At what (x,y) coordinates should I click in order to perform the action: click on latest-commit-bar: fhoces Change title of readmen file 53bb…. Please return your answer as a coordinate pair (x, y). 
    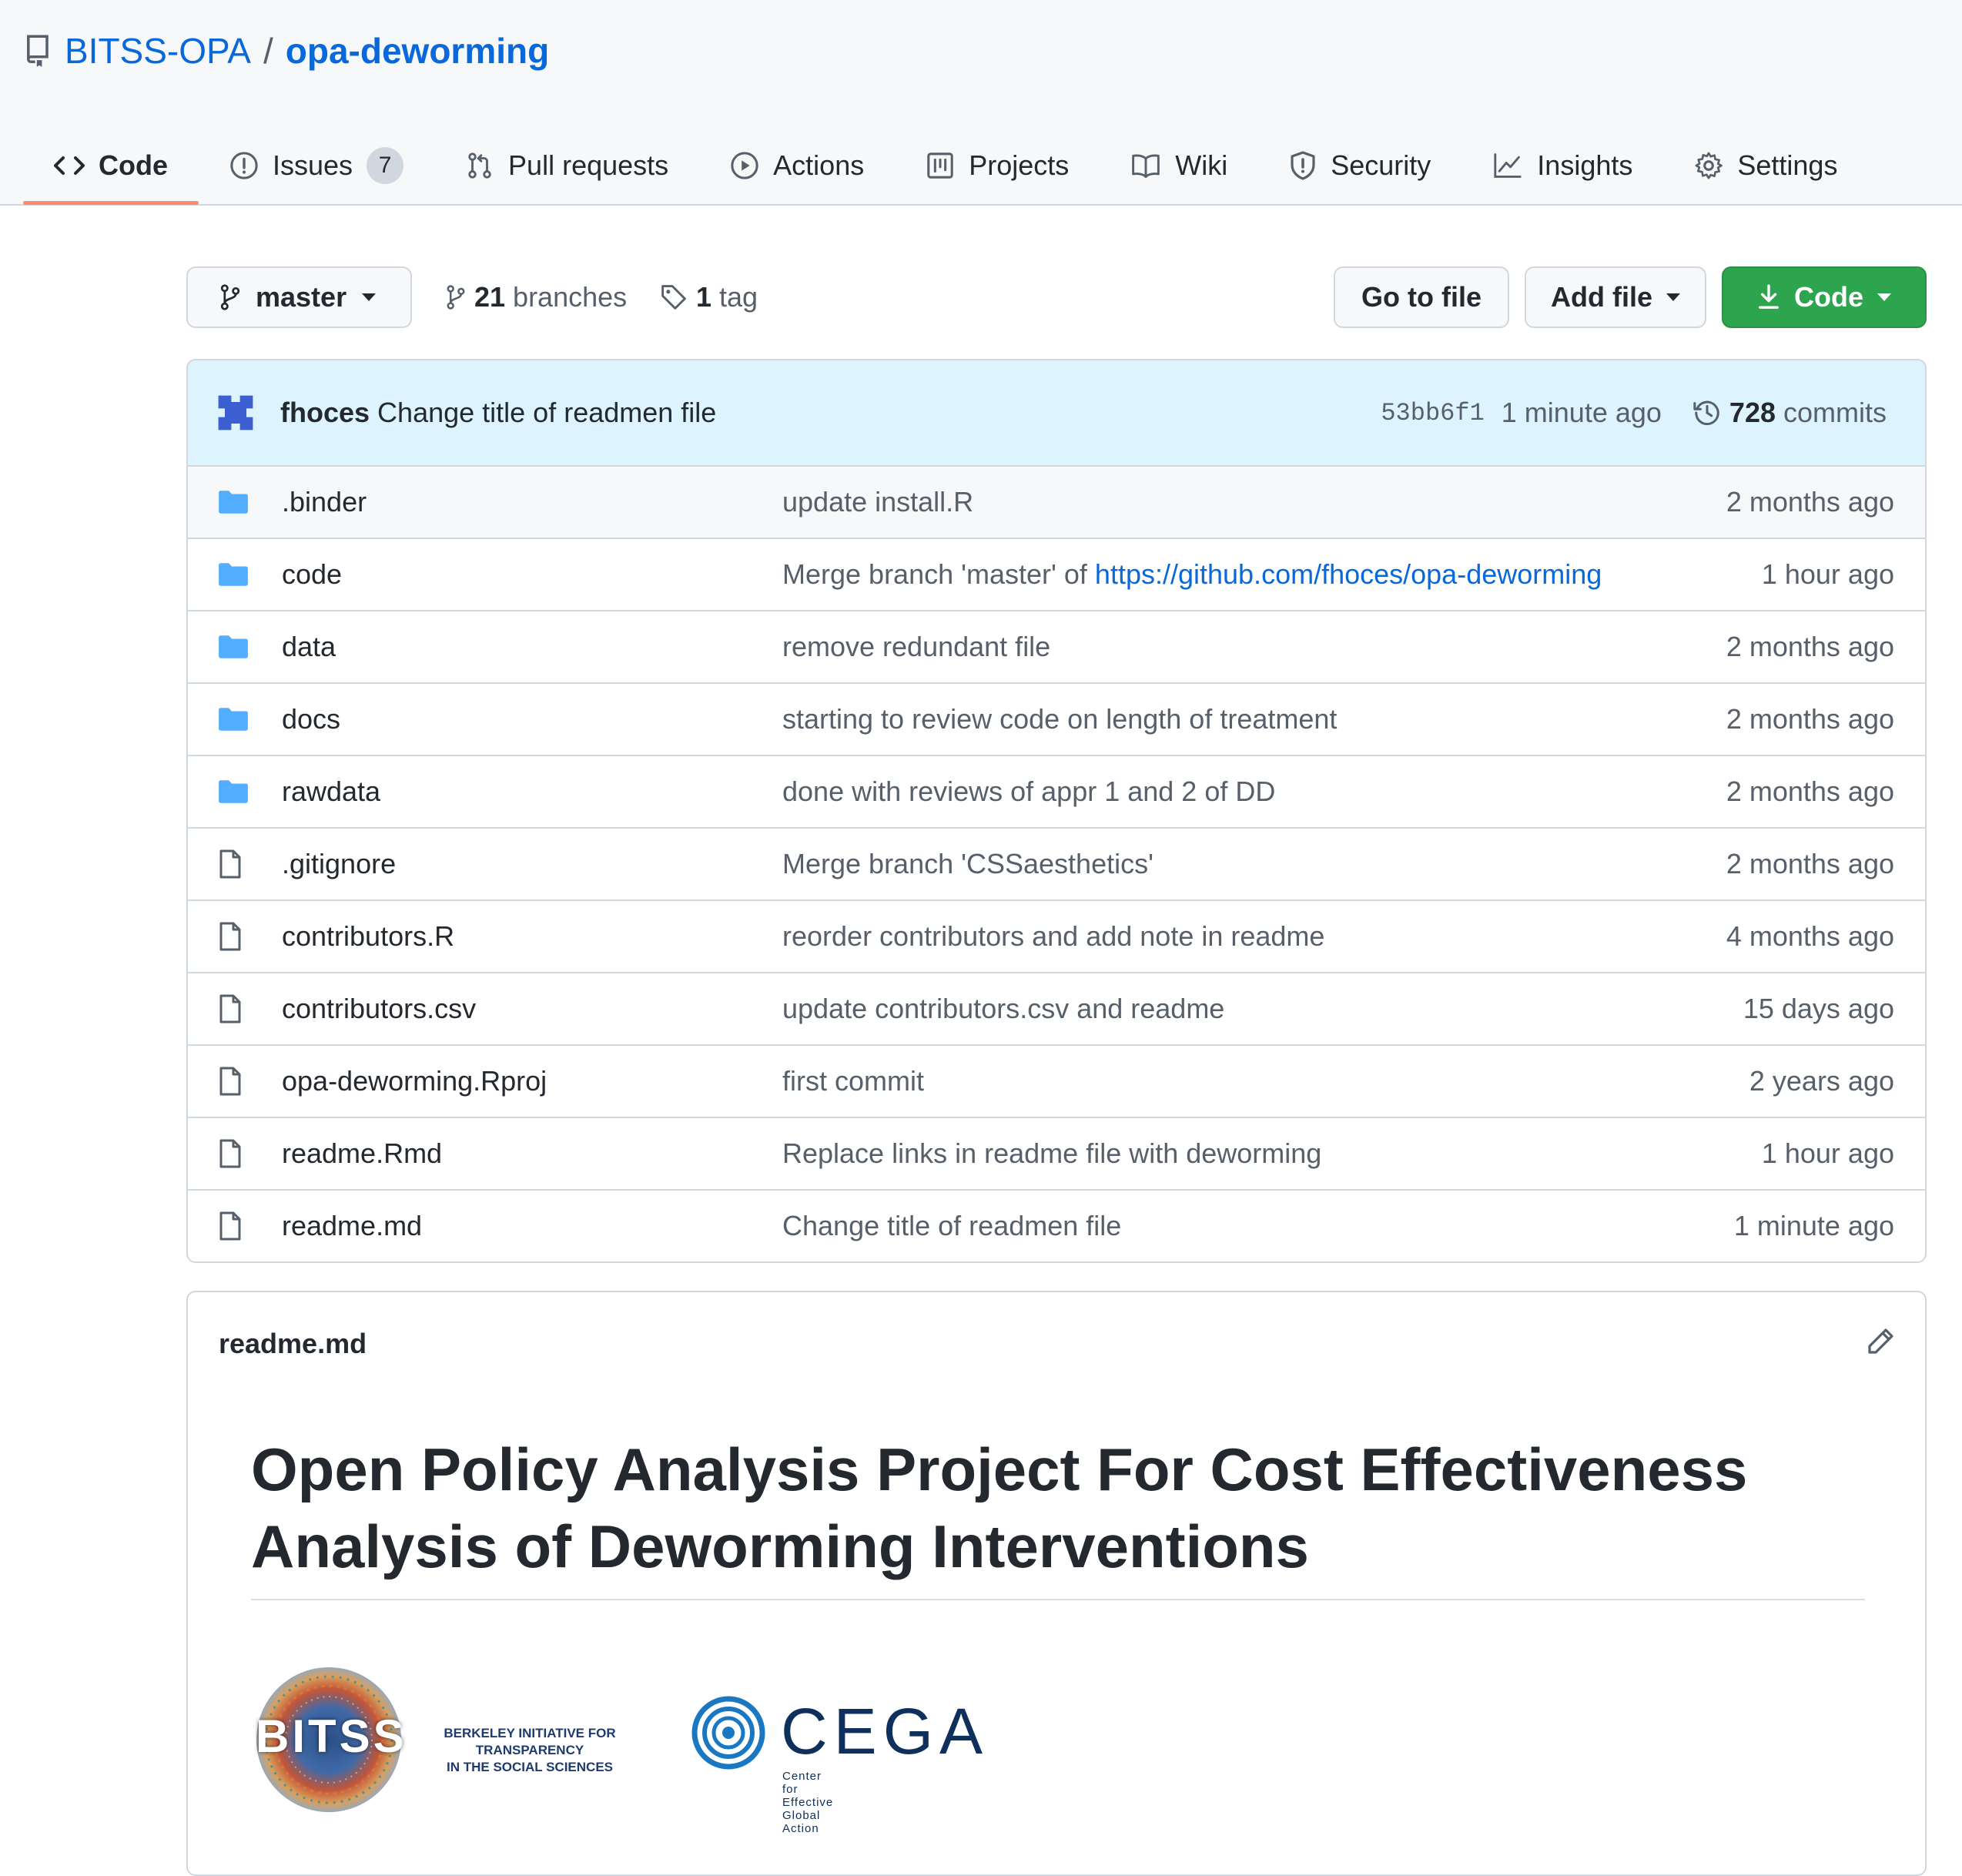
    Looking at the image, I should click on (1056, 413).